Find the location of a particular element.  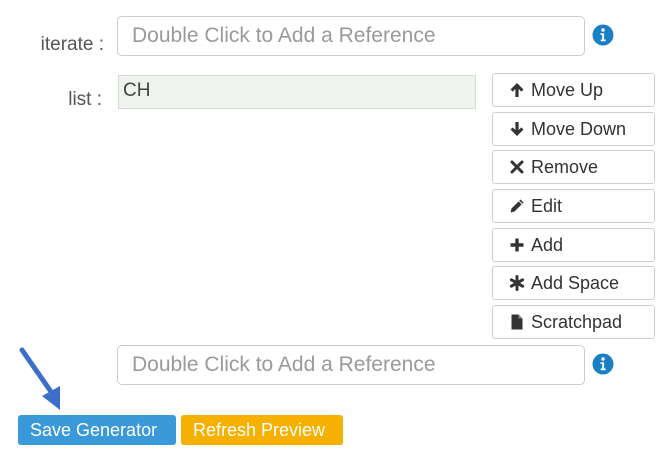

times-icon is located at coordinates (517, 167).